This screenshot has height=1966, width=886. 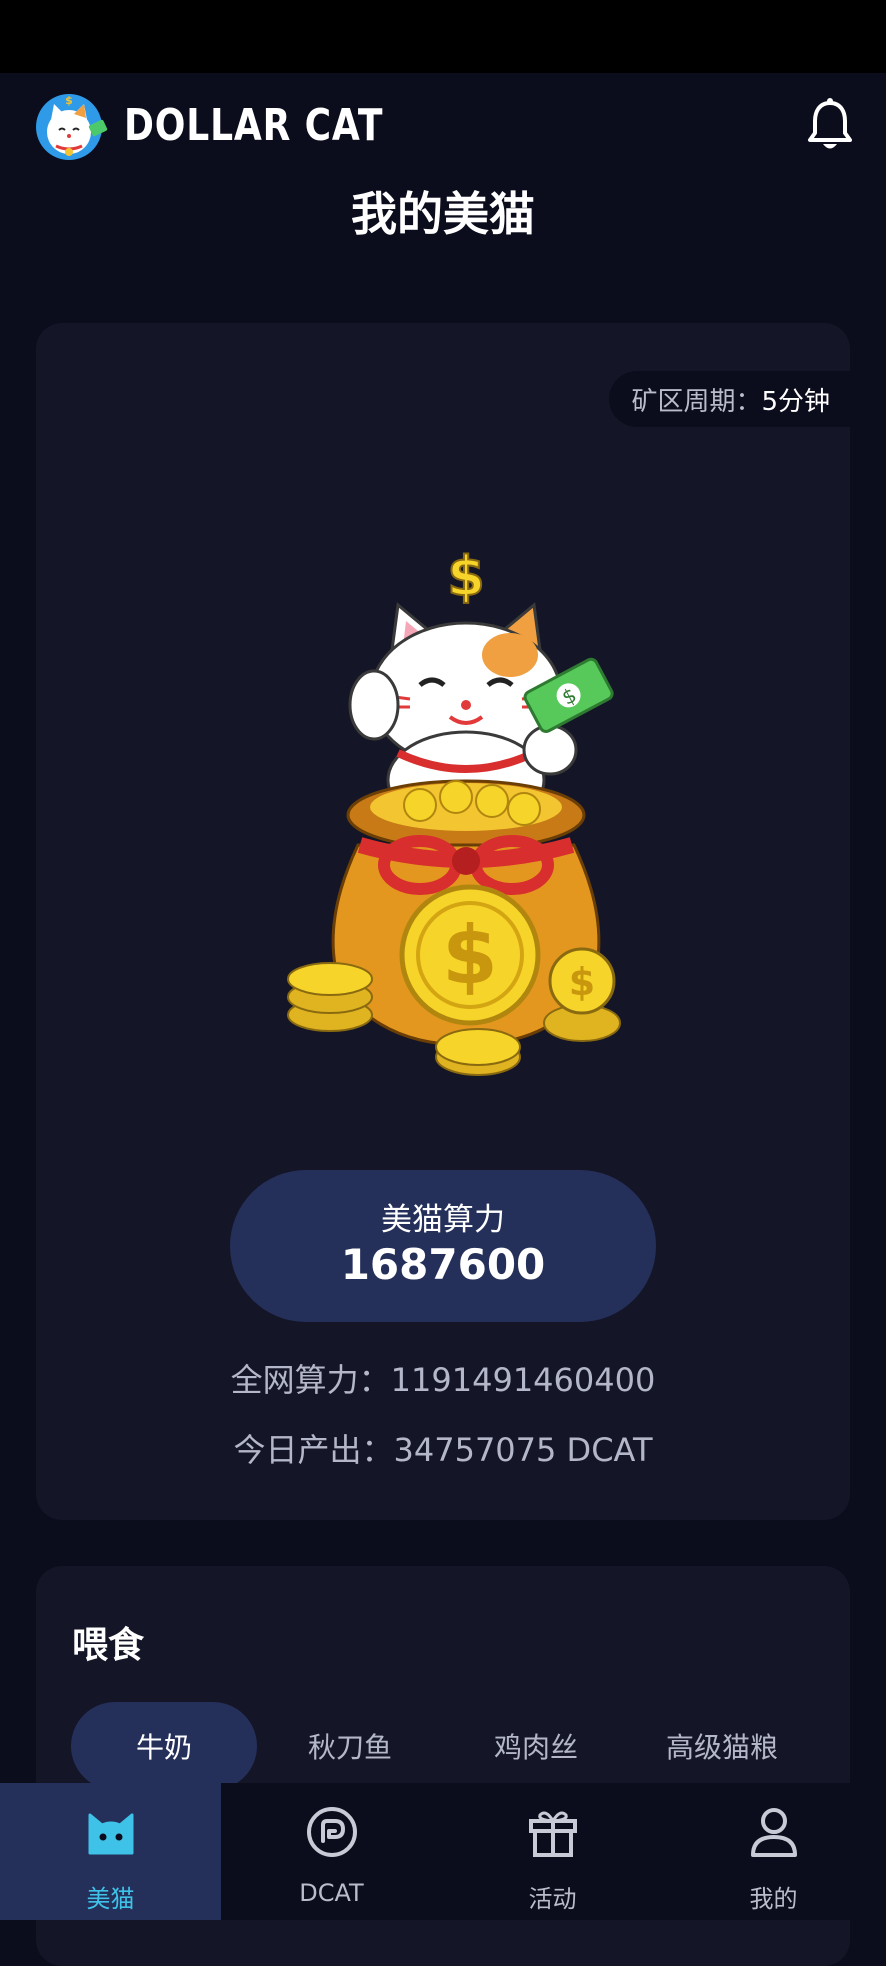 I want to click on cat-hashpower-badge: 美猫算力 1687600, so click(x=443, y=1246).